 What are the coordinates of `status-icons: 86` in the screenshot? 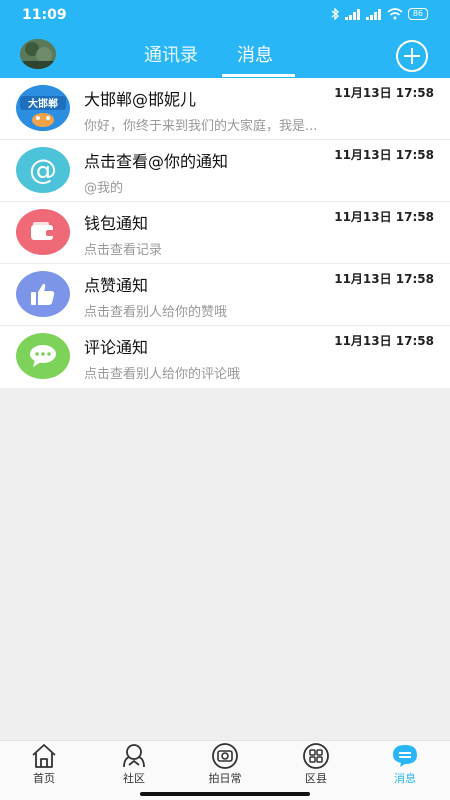 It's located at (379, 14).